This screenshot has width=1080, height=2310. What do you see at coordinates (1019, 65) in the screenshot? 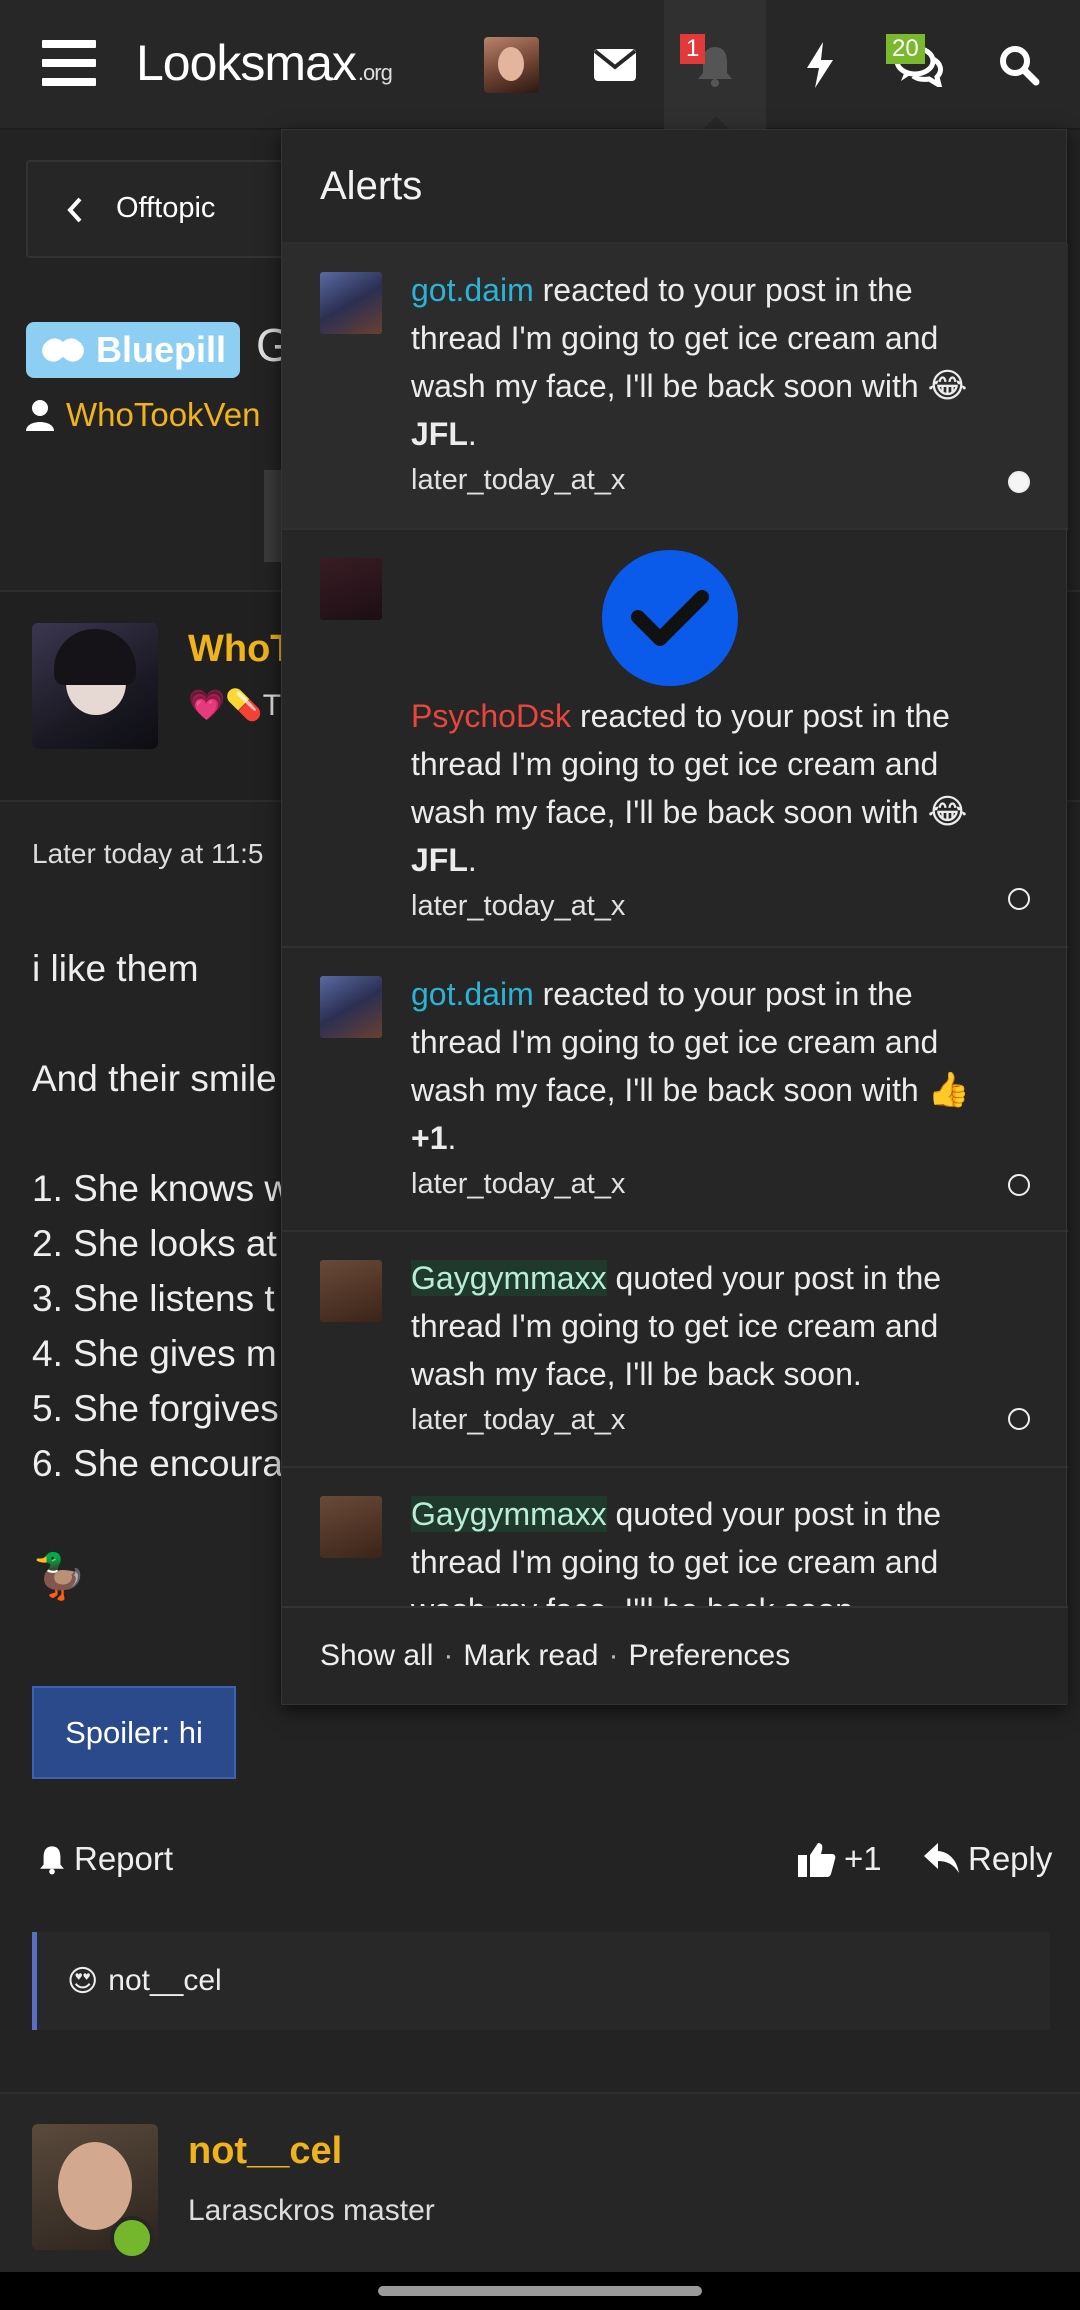
I see `search-icon` at bounding box center [1019, 65].